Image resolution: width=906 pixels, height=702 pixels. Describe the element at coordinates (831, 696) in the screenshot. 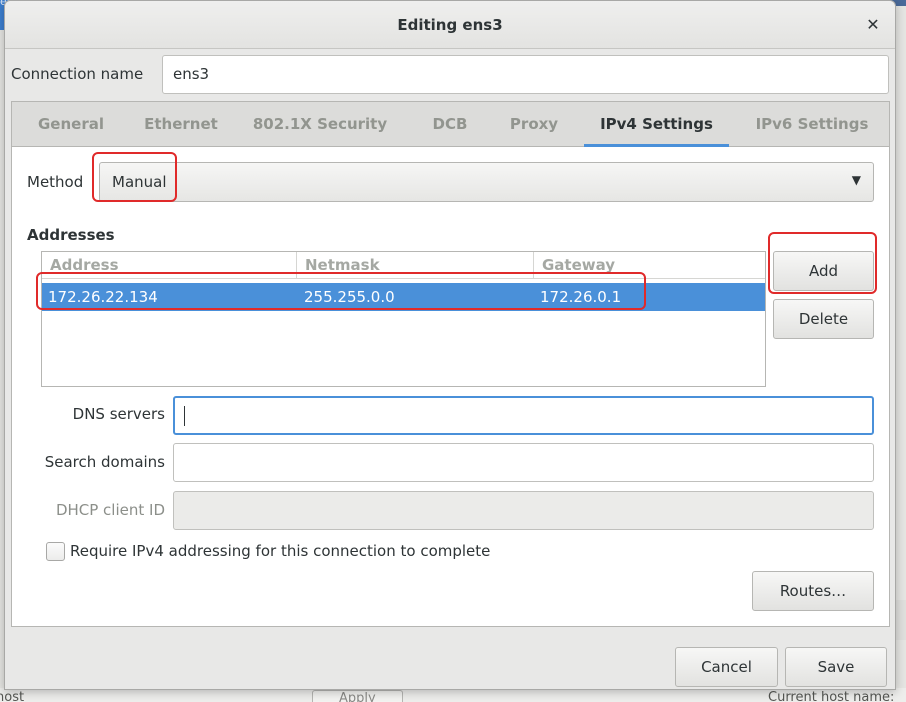

I see `background-current-host-label: Current host name:` at that location.